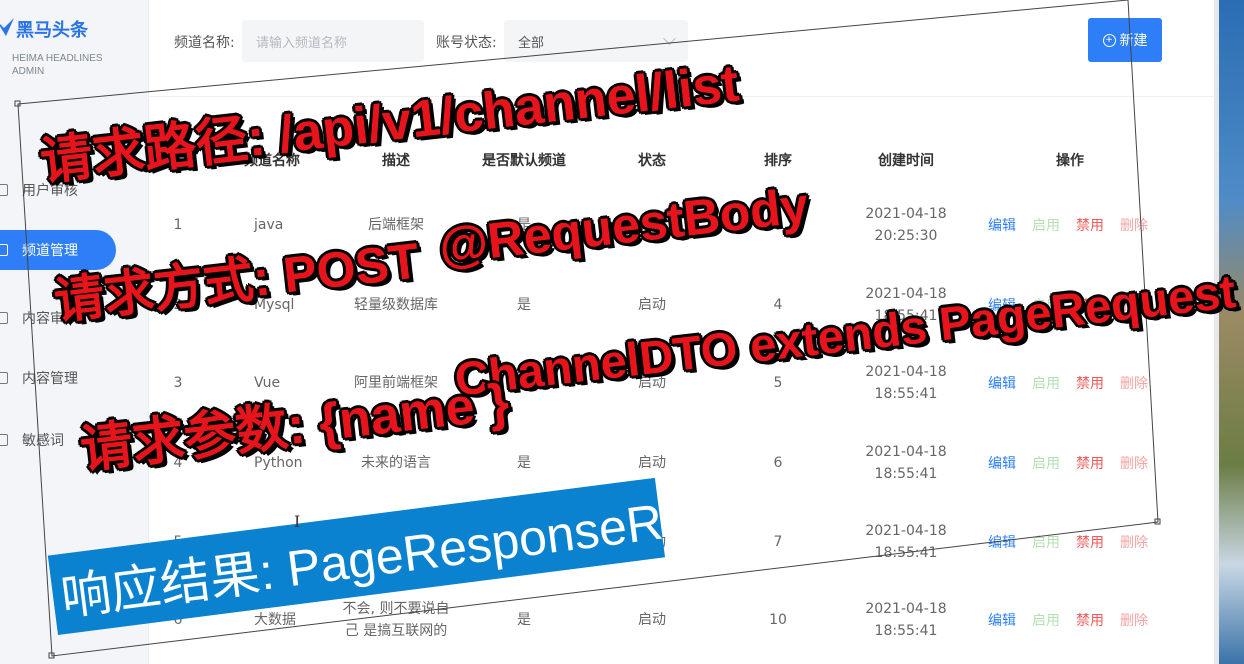 The width and height of the screenshot is (1244, 664). What do you see at coordinates (905, 225) in the screenshot?
I see `created-time-cell: 2021-04-18 20:25:30` at bounding box center [905, 225].